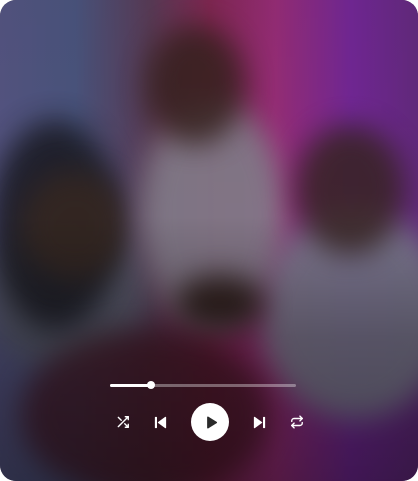  I want to click on repeat-icon, so click(297, 422).